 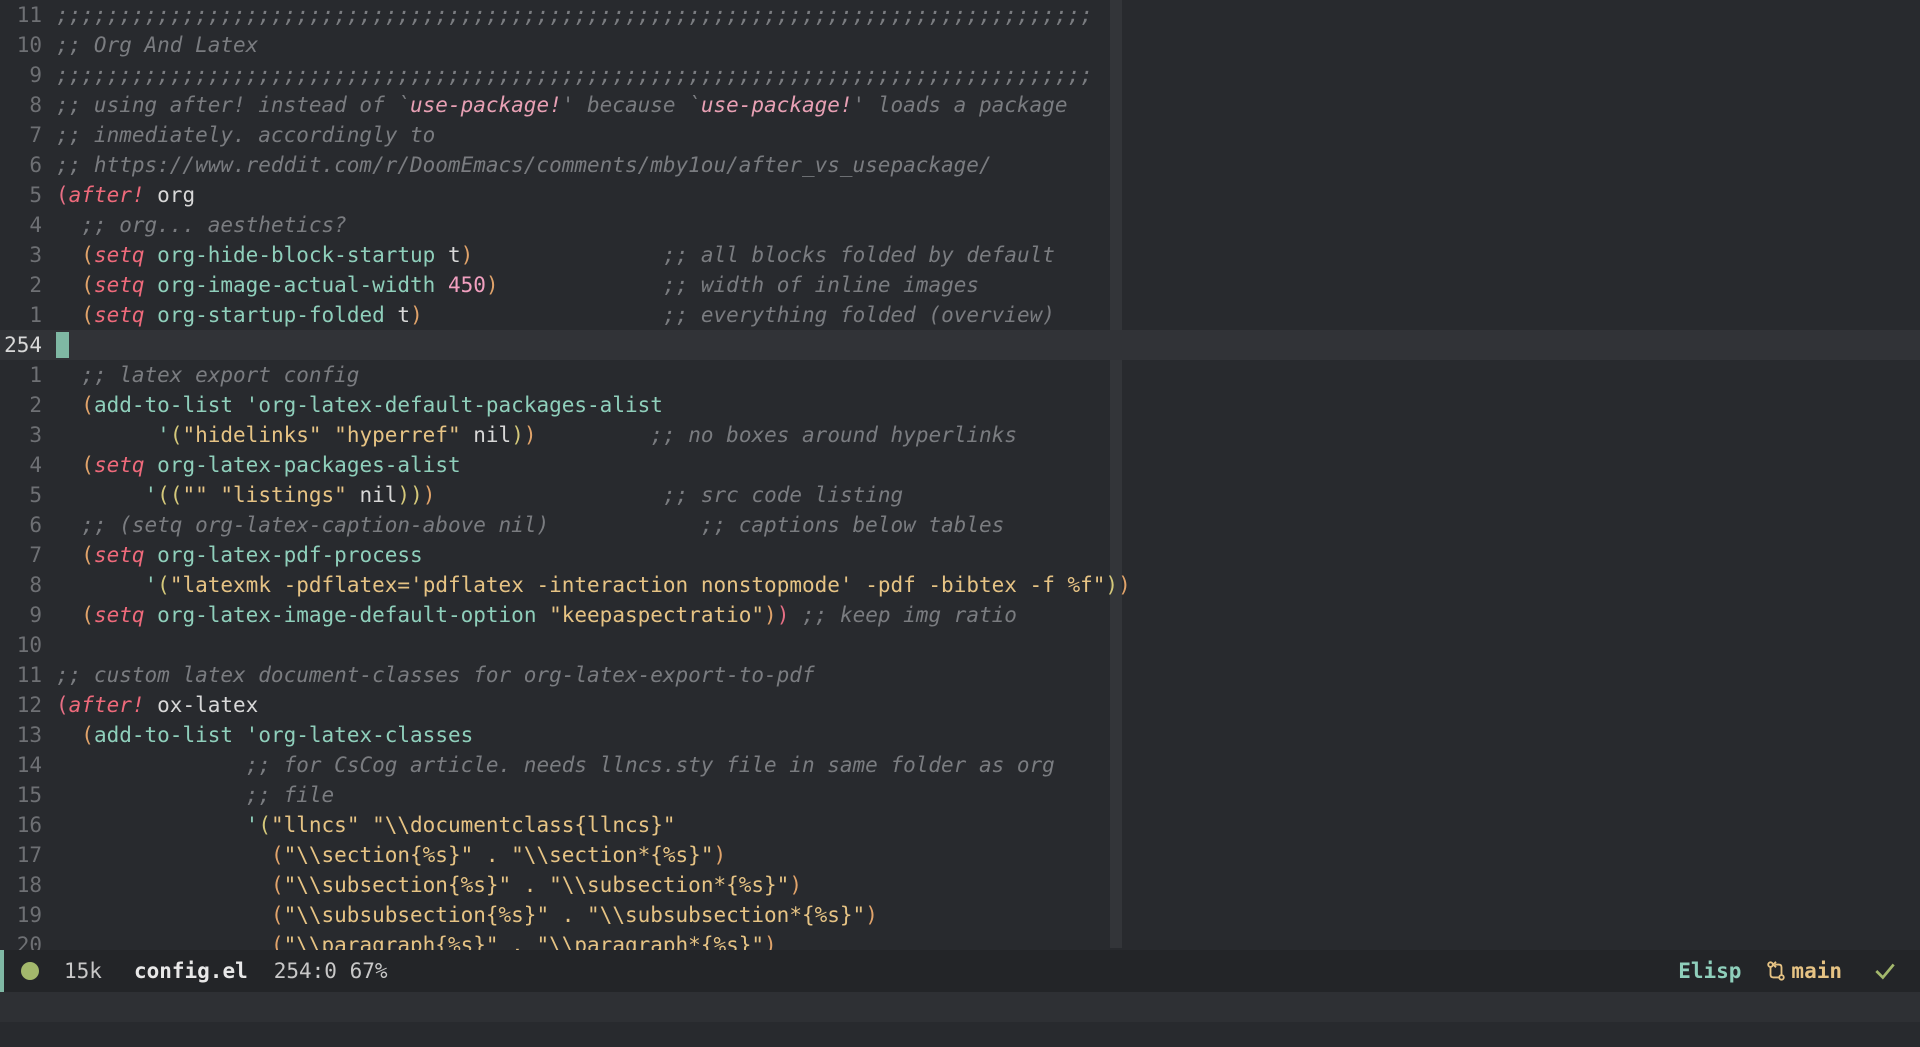 I want to click on code-line: 10, so click(x=960, y=645).